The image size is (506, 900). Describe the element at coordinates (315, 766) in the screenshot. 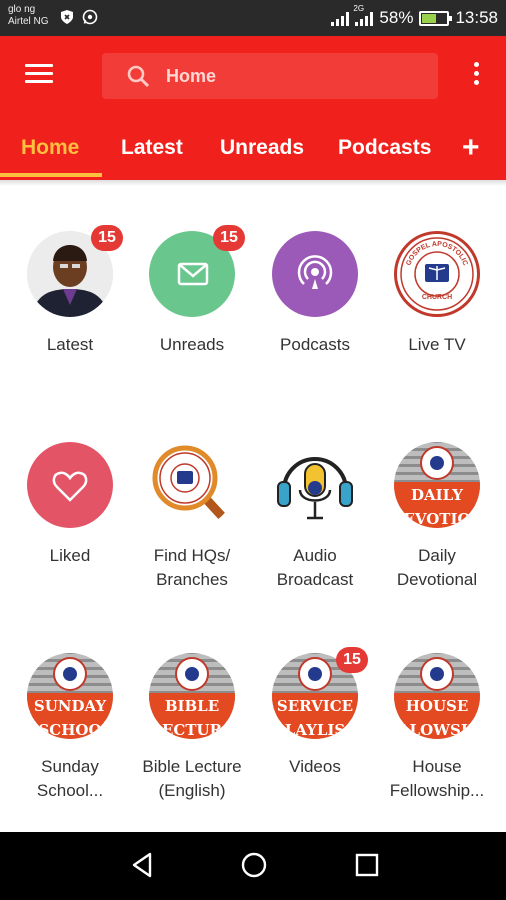

I see `tile-label: Videos` at that location.